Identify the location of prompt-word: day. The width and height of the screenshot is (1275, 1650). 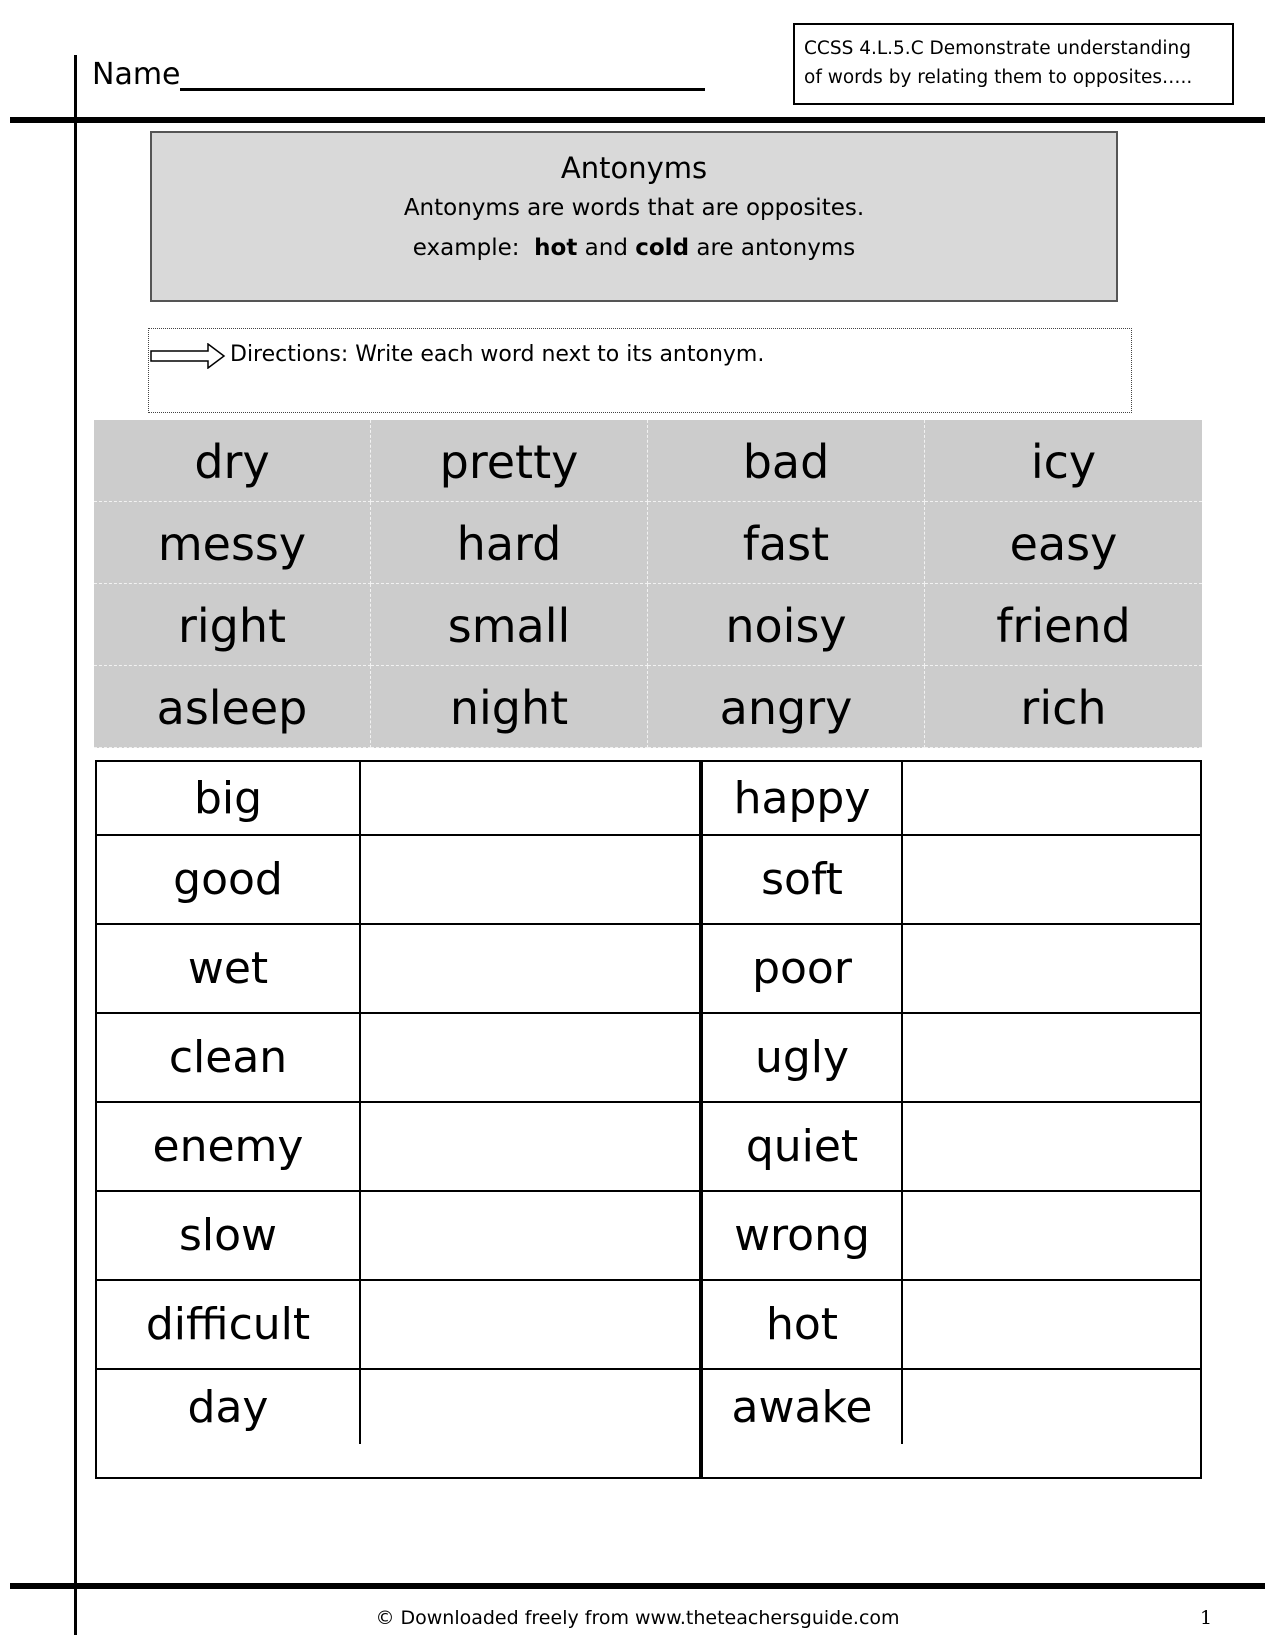
(229, 1407).